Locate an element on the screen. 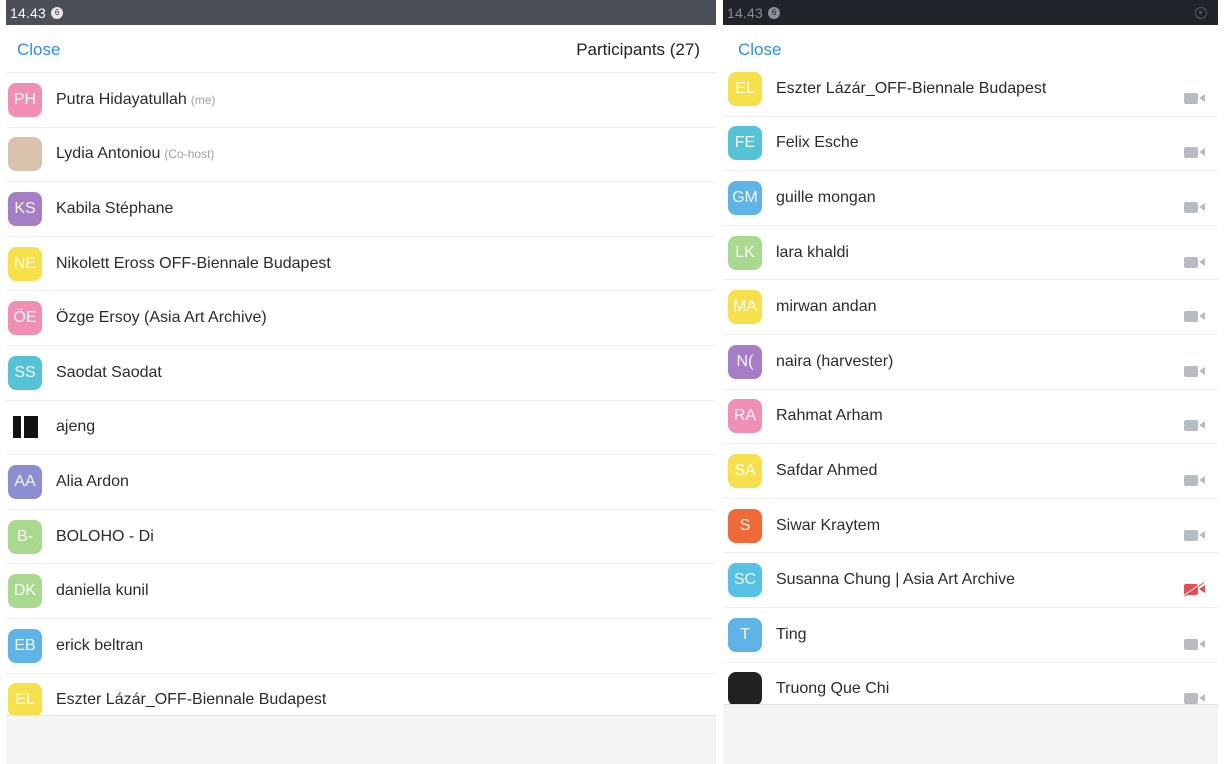  participant-row: LK lara khaldi is located at coordinates (970, 253).